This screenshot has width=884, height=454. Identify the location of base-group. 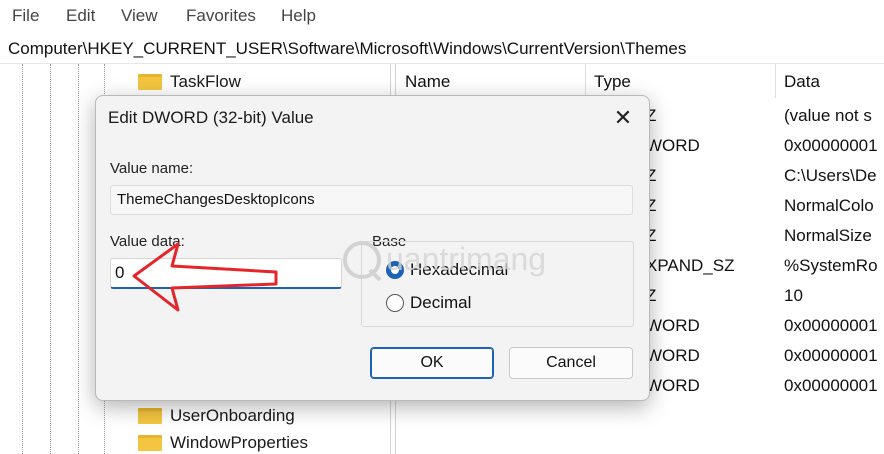
(497, 284).